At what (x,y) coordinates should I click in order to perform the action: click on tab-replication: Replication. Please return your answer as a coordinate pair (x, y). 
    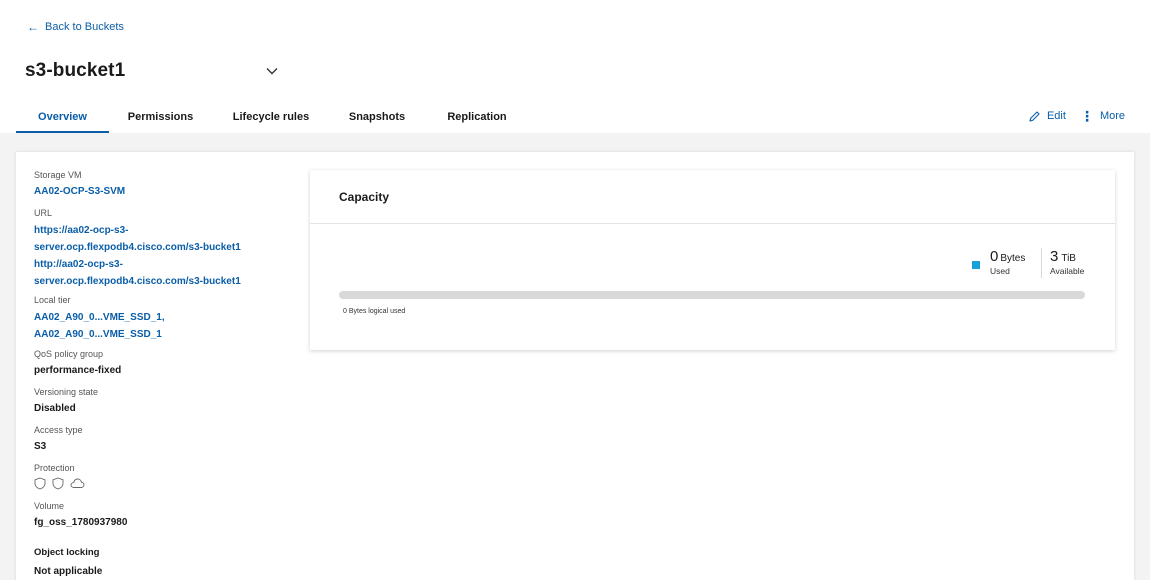
    Looking at the image, I should click on (477, 118).